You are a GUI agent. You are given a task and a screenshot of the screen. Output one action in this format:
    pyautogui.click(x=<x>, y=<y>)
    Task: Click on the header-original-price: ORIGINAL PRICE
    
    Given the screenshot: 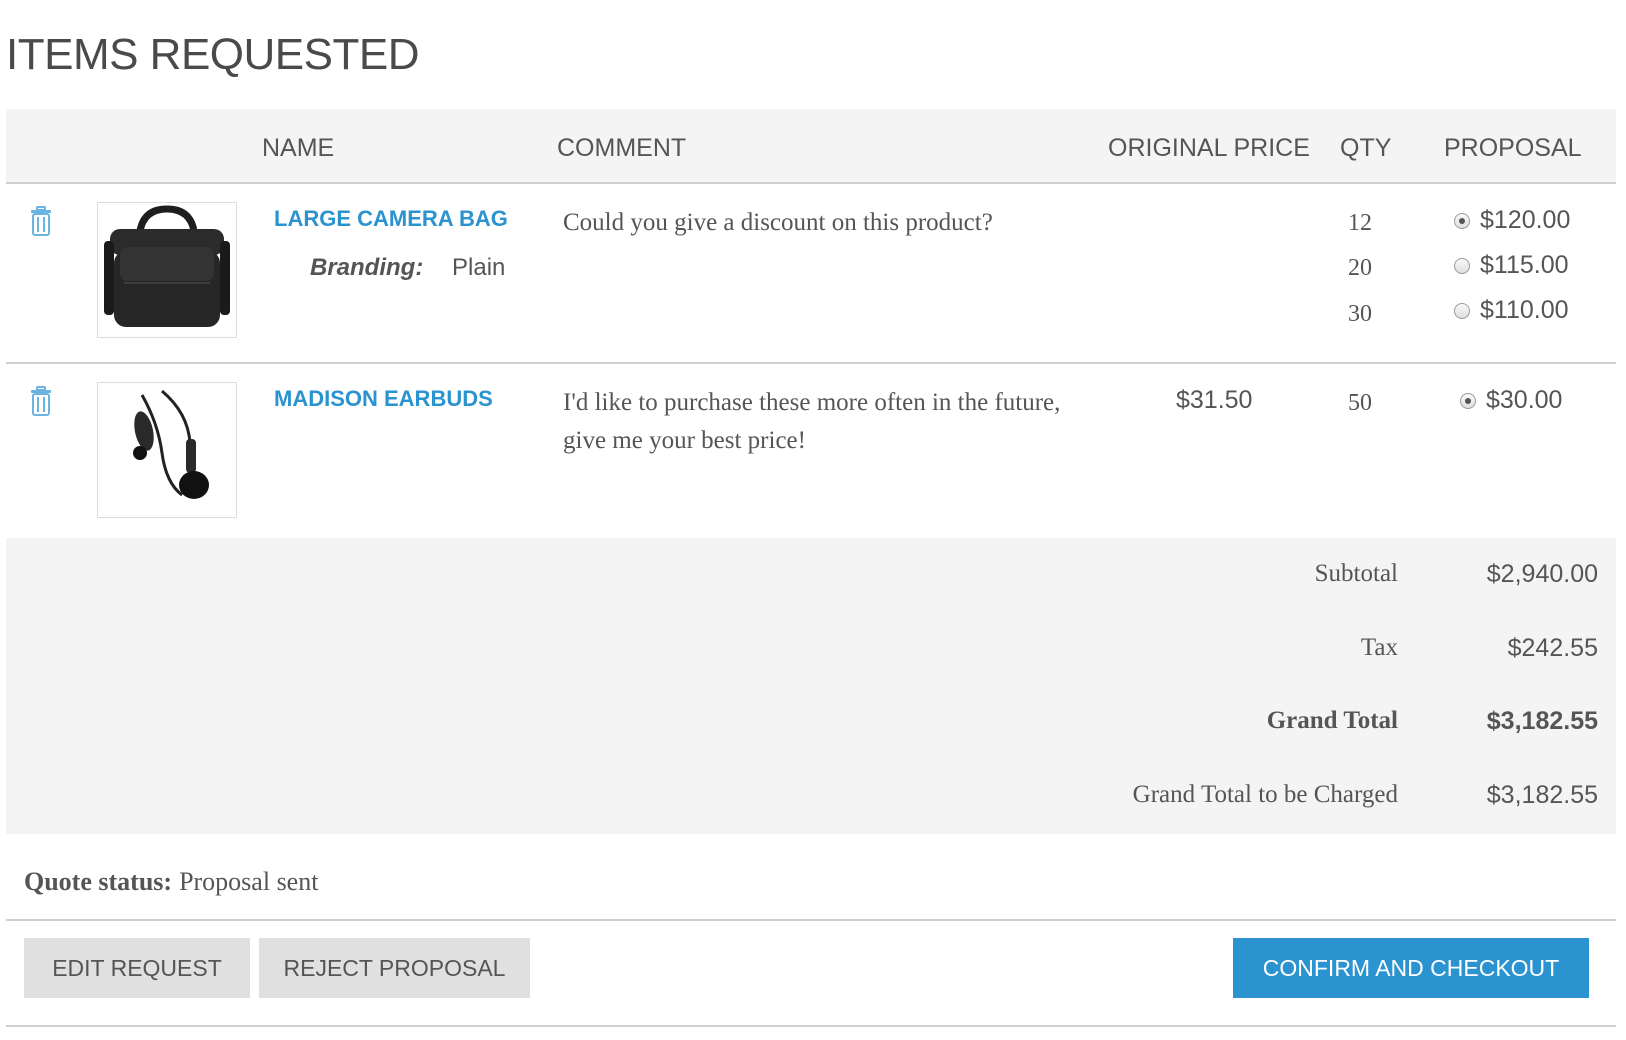 What is the action you would take?
    pyautogui.click(x=1209, y=148)
    